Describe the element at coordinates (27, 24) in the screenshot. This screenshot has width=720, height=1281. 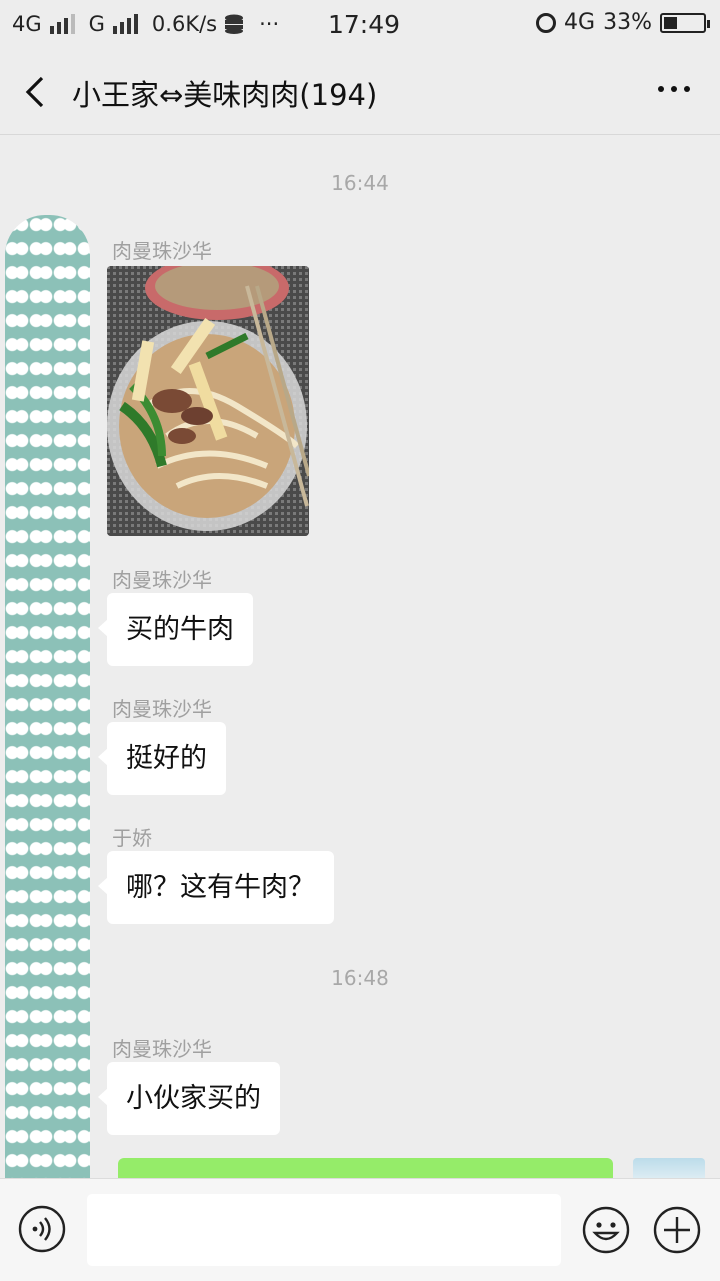
I see `network-label: 4G` at that location.